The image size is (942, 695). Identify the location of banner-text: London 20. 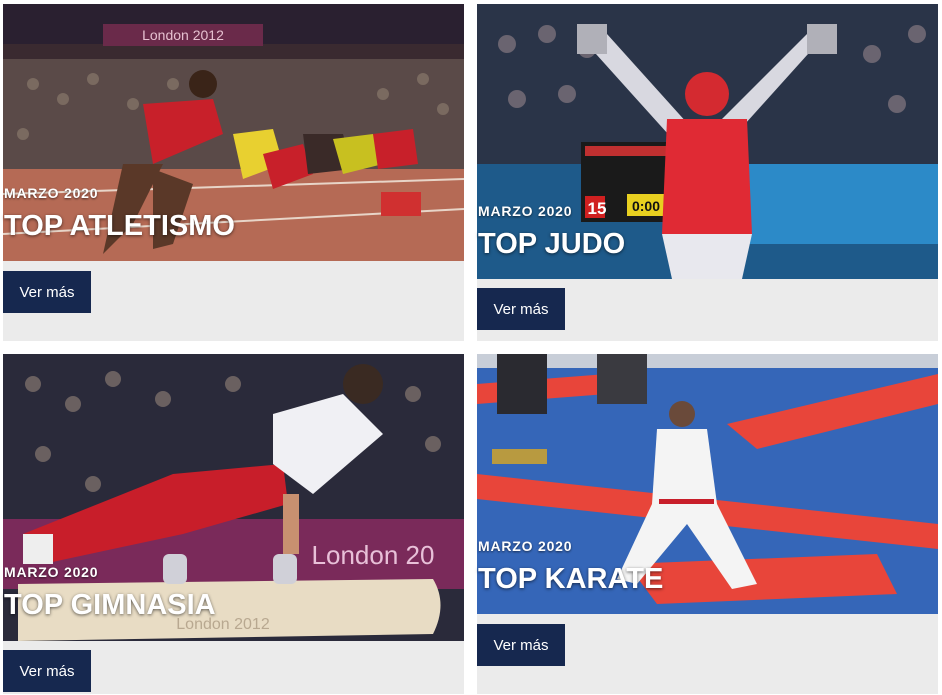
(373, 555).